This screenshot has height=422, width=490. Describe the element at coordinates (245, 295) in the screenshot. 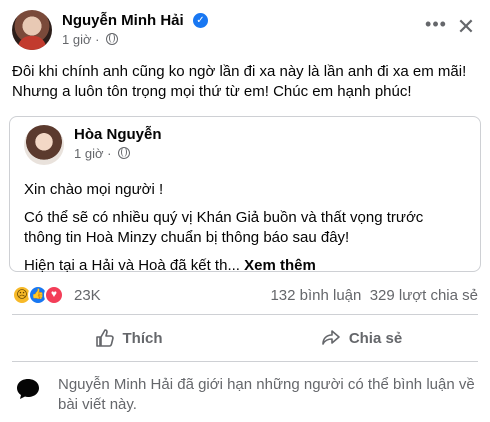

I see `reactions-bar: ☹ 👍 ♥ 23K 132 bình luận 329 lượt chia sẻ` at that location.